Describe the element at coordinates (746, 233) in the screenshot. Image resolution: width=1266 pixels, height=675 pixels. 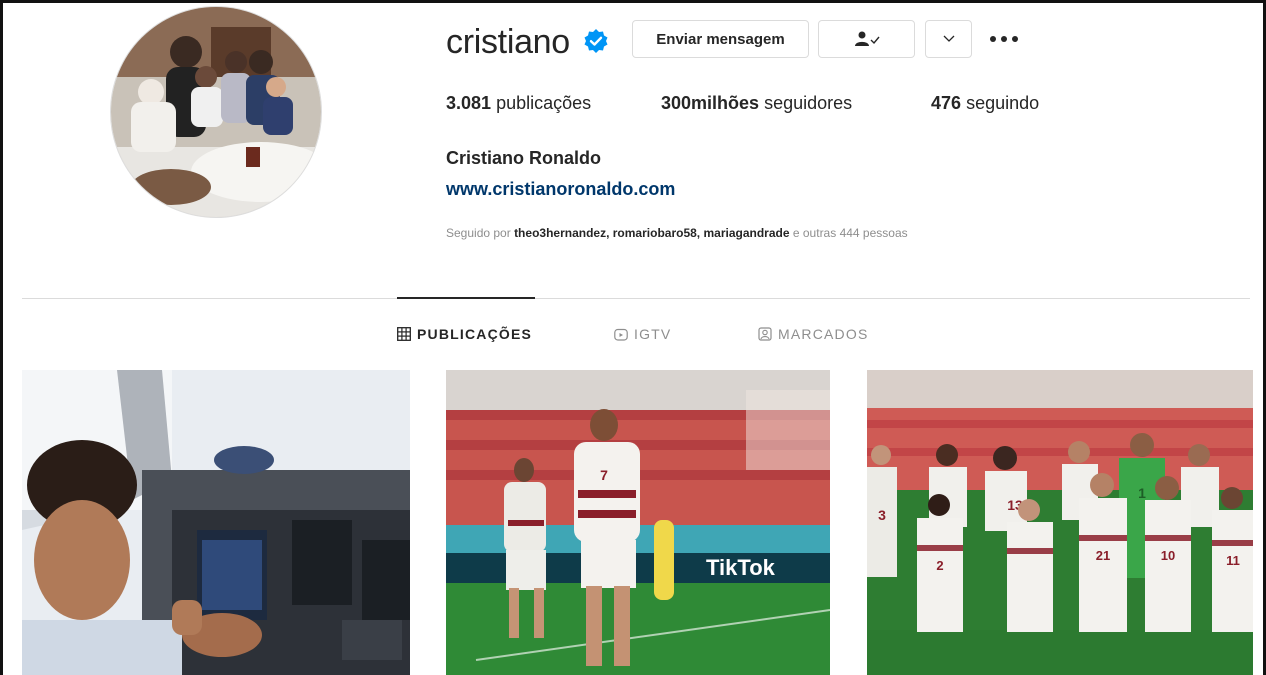
I see `follower-username: mariagandrade` at that location.